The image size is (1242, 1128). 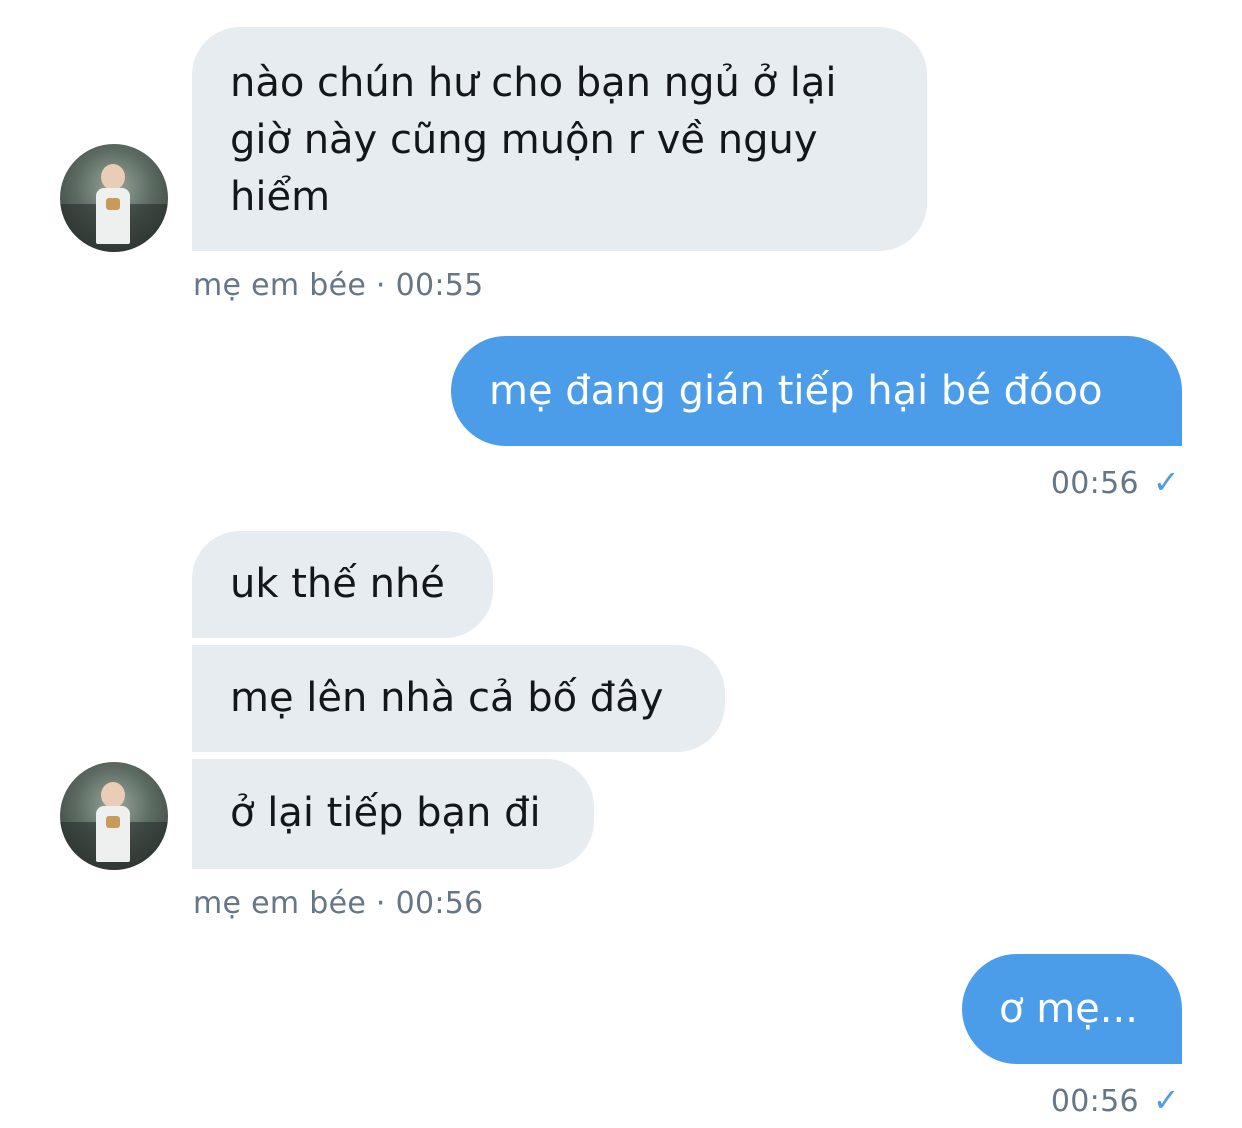 I want to click on message-text: ở lại tiếp bạn đi, so click(x=385, y=813).